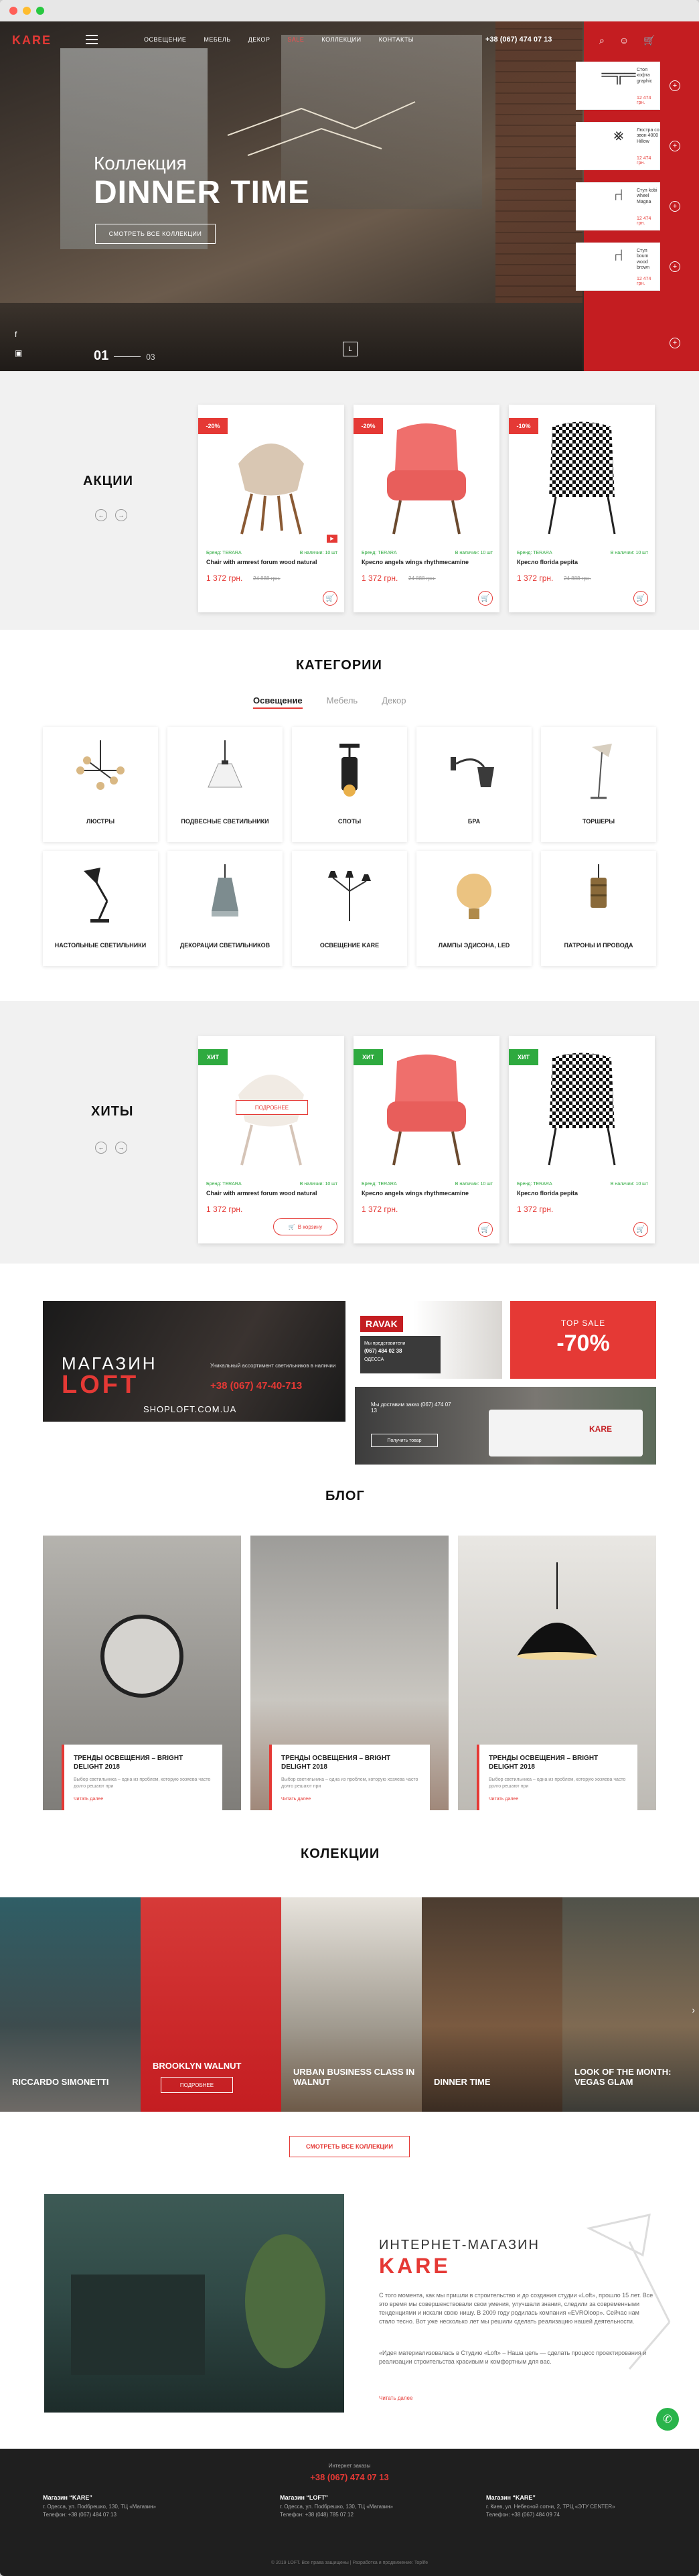 The width and height of the screenshot is (699, 2576). I want to click on footer-store-phone: Телефон: +38 (067) 484 09 74, so click(523, 2515).